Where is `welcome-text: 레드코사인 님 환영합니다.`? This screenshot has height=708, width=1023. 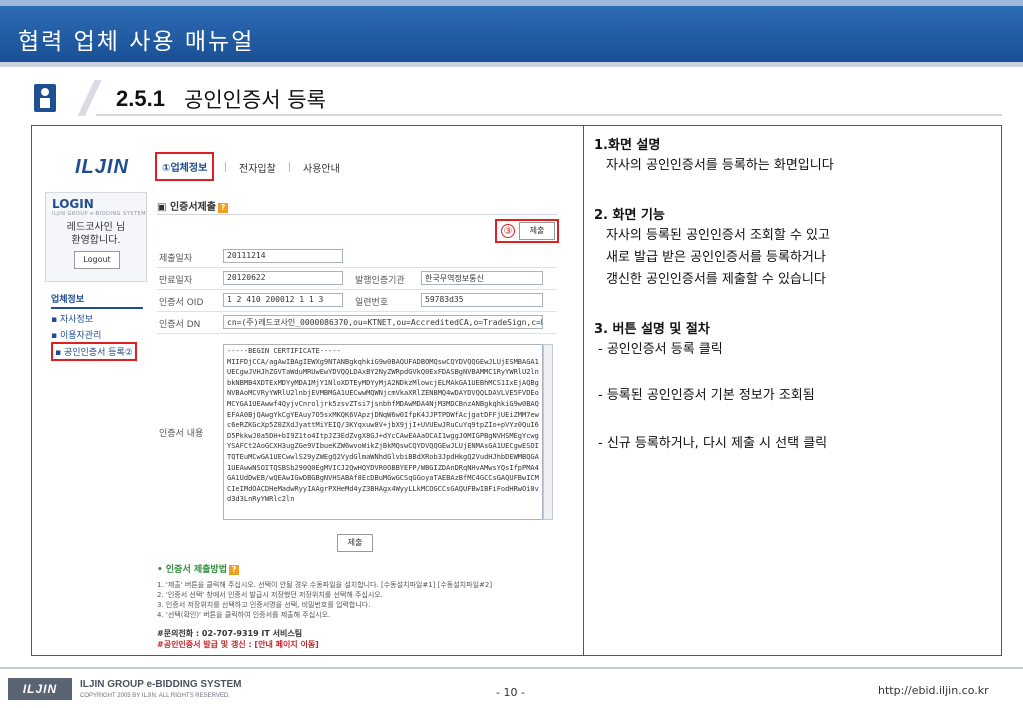
welcome-text: 레드코사인 님 환영합니다. is located at coordinates (96, 234).